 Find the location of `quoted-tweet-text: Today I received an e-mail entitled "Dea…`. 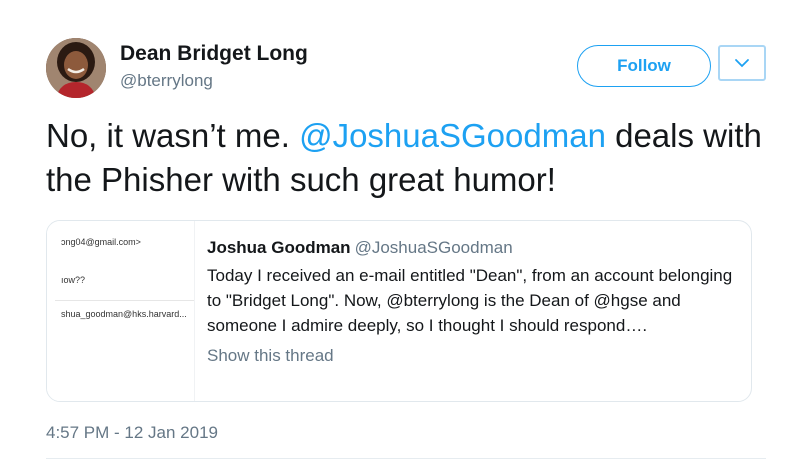

quoted-tweet-text: Today I received an e-mail entitled "Dea… is located at coordinates (470, 300).